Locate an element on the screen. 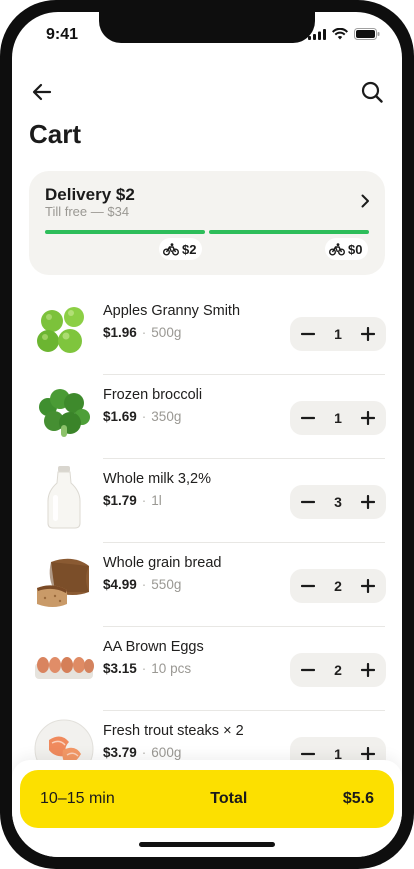 The height and width of the screenshot is (869, 414). notch is located at coordinates (207, 27).